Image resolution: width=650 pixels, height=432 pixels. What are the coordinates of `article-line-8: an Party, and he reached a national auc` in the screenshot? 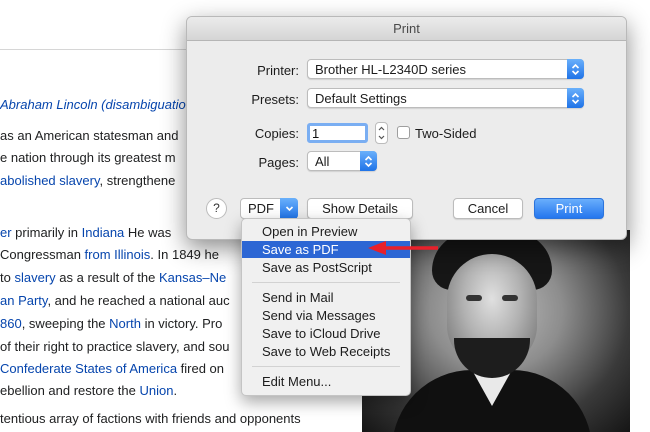 It's located at (115, 300).